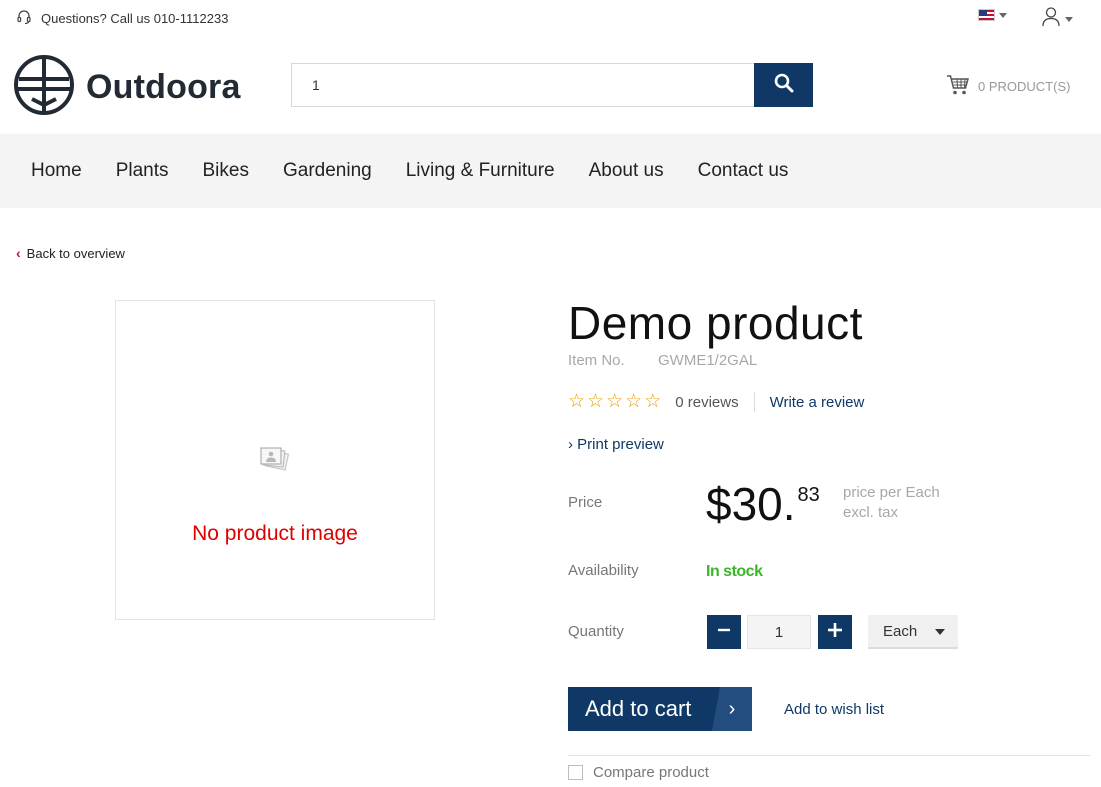  Describe the element at coordinates (480, 171) in the screenshot. I see `nav-item-living-furniture: Living & Furniture` at that location.